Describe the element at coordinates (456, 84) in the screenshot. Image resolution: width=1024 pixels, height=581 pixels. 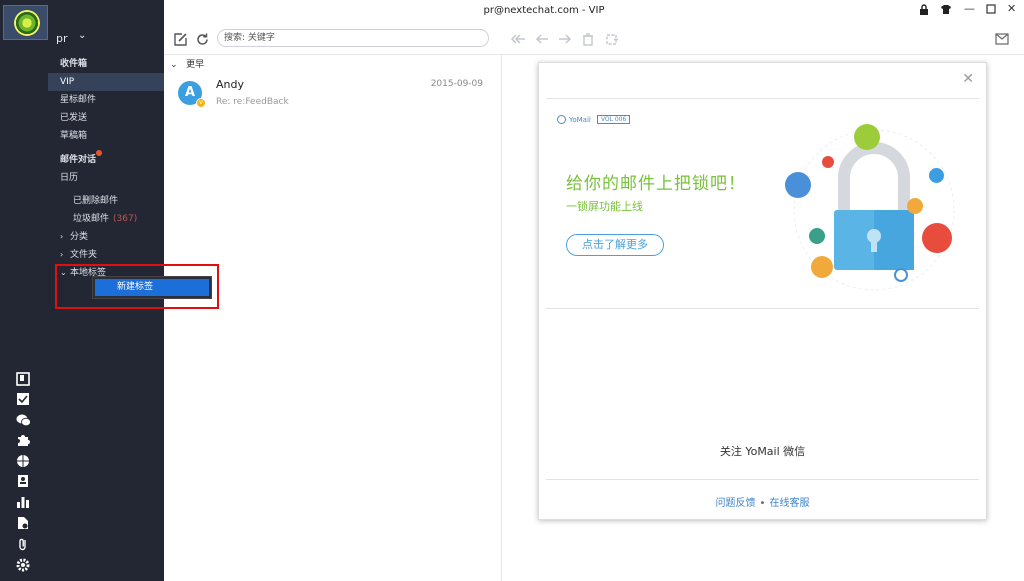
I see `mail-date: 2015-09-09` at that location.